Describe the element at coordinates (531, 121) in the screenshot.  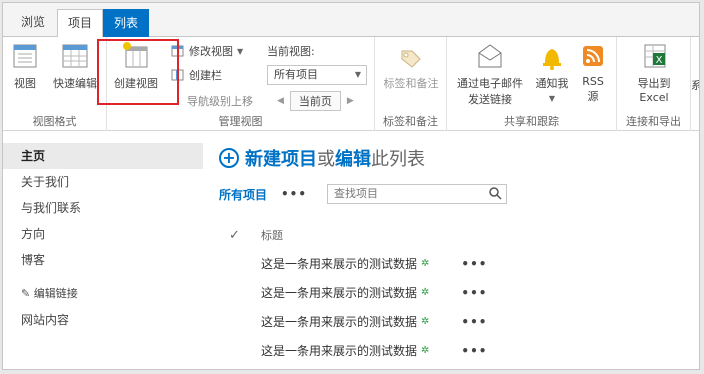
I see `group-share-track-label: 共享和跟踪` at that location.